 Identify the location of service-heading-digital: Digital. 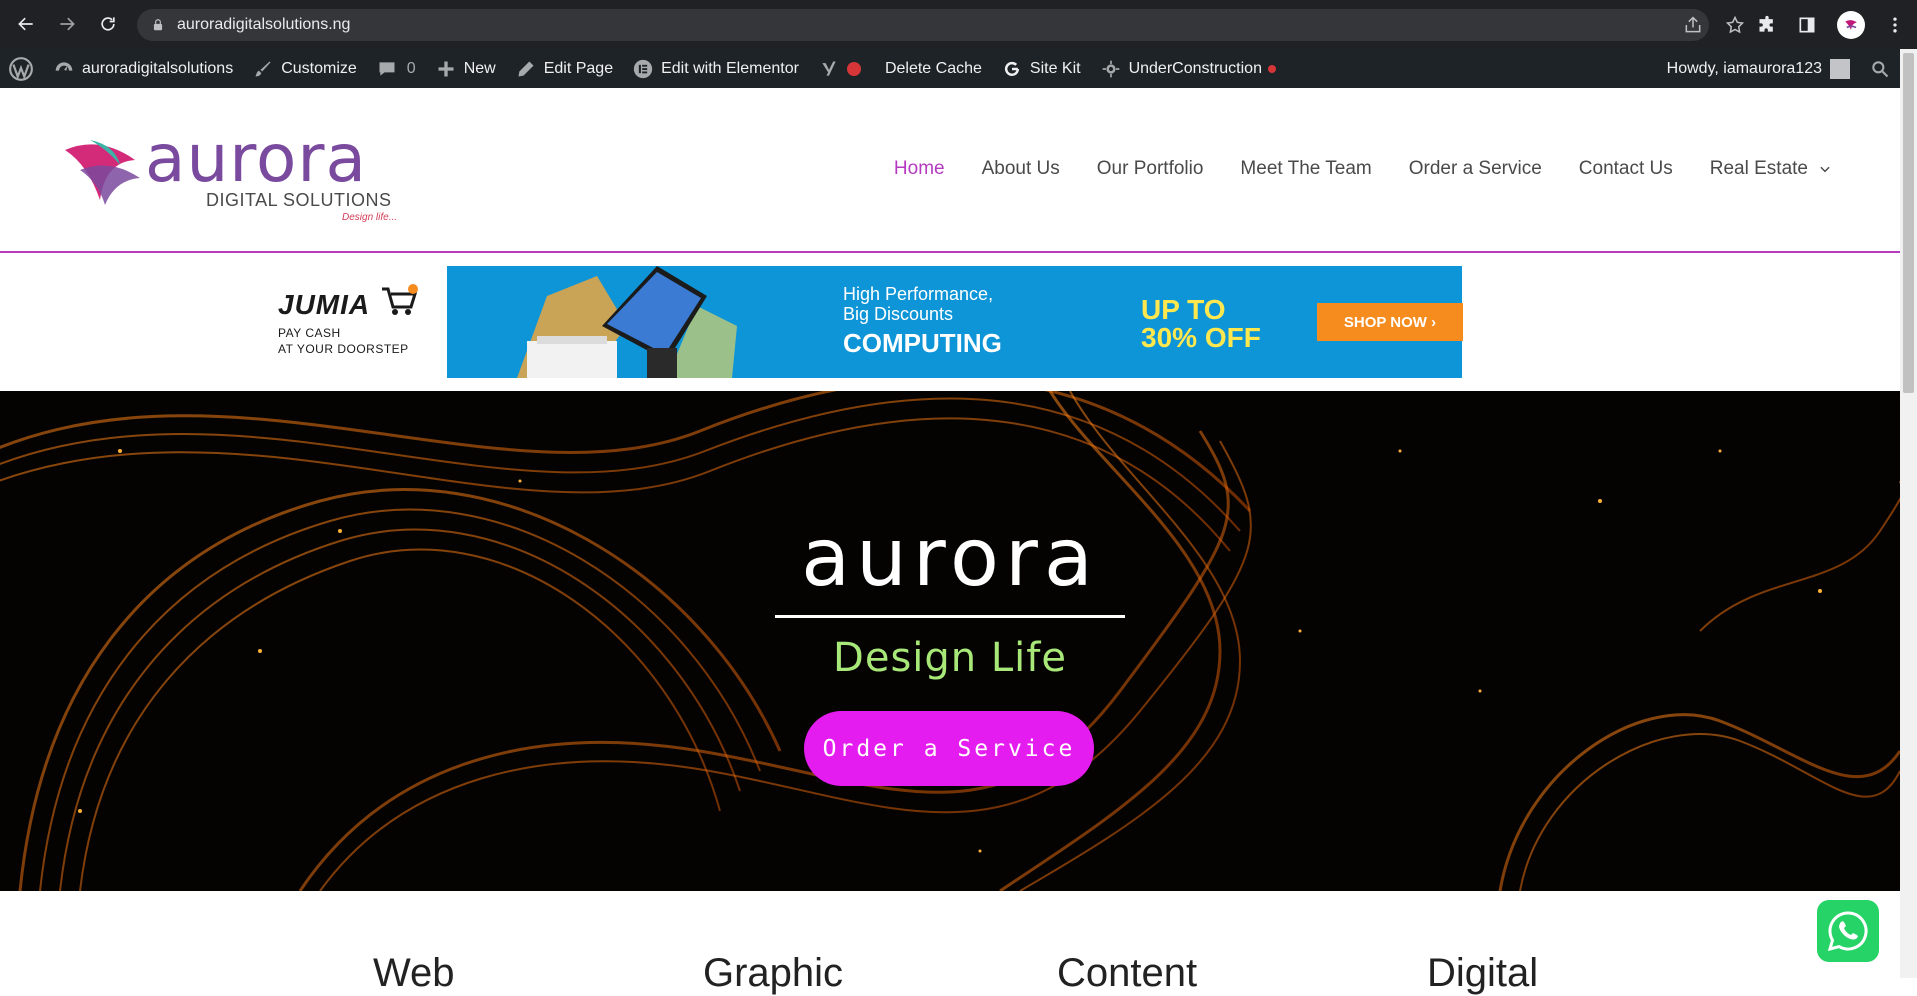
(1483, 973).